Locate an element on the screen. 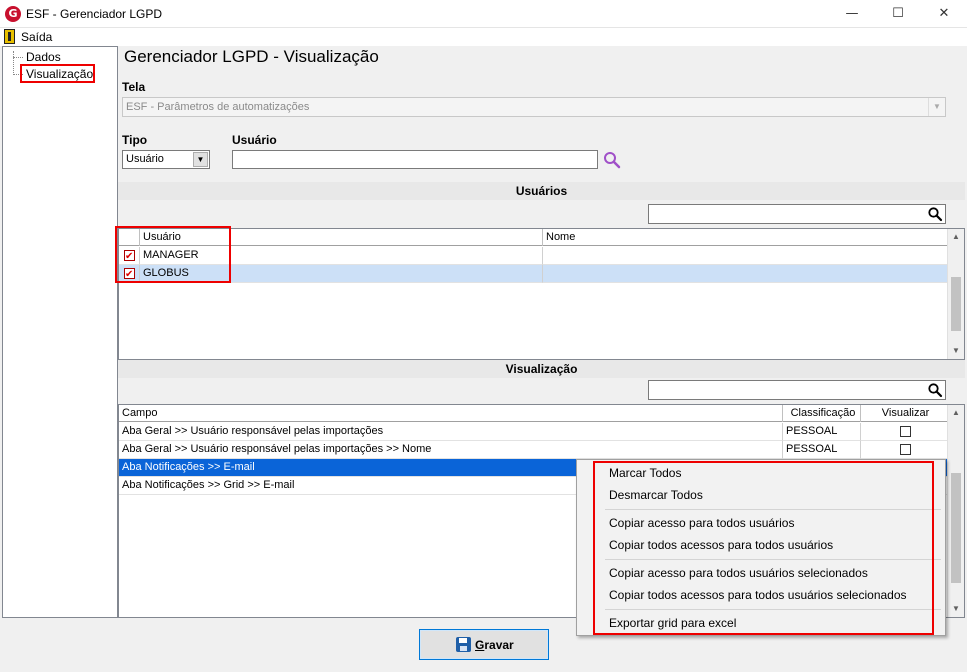 Image resolution: width=967 pixels, height=672 pixels. table-row: GLOBUS is located at coordinates (533, 274).